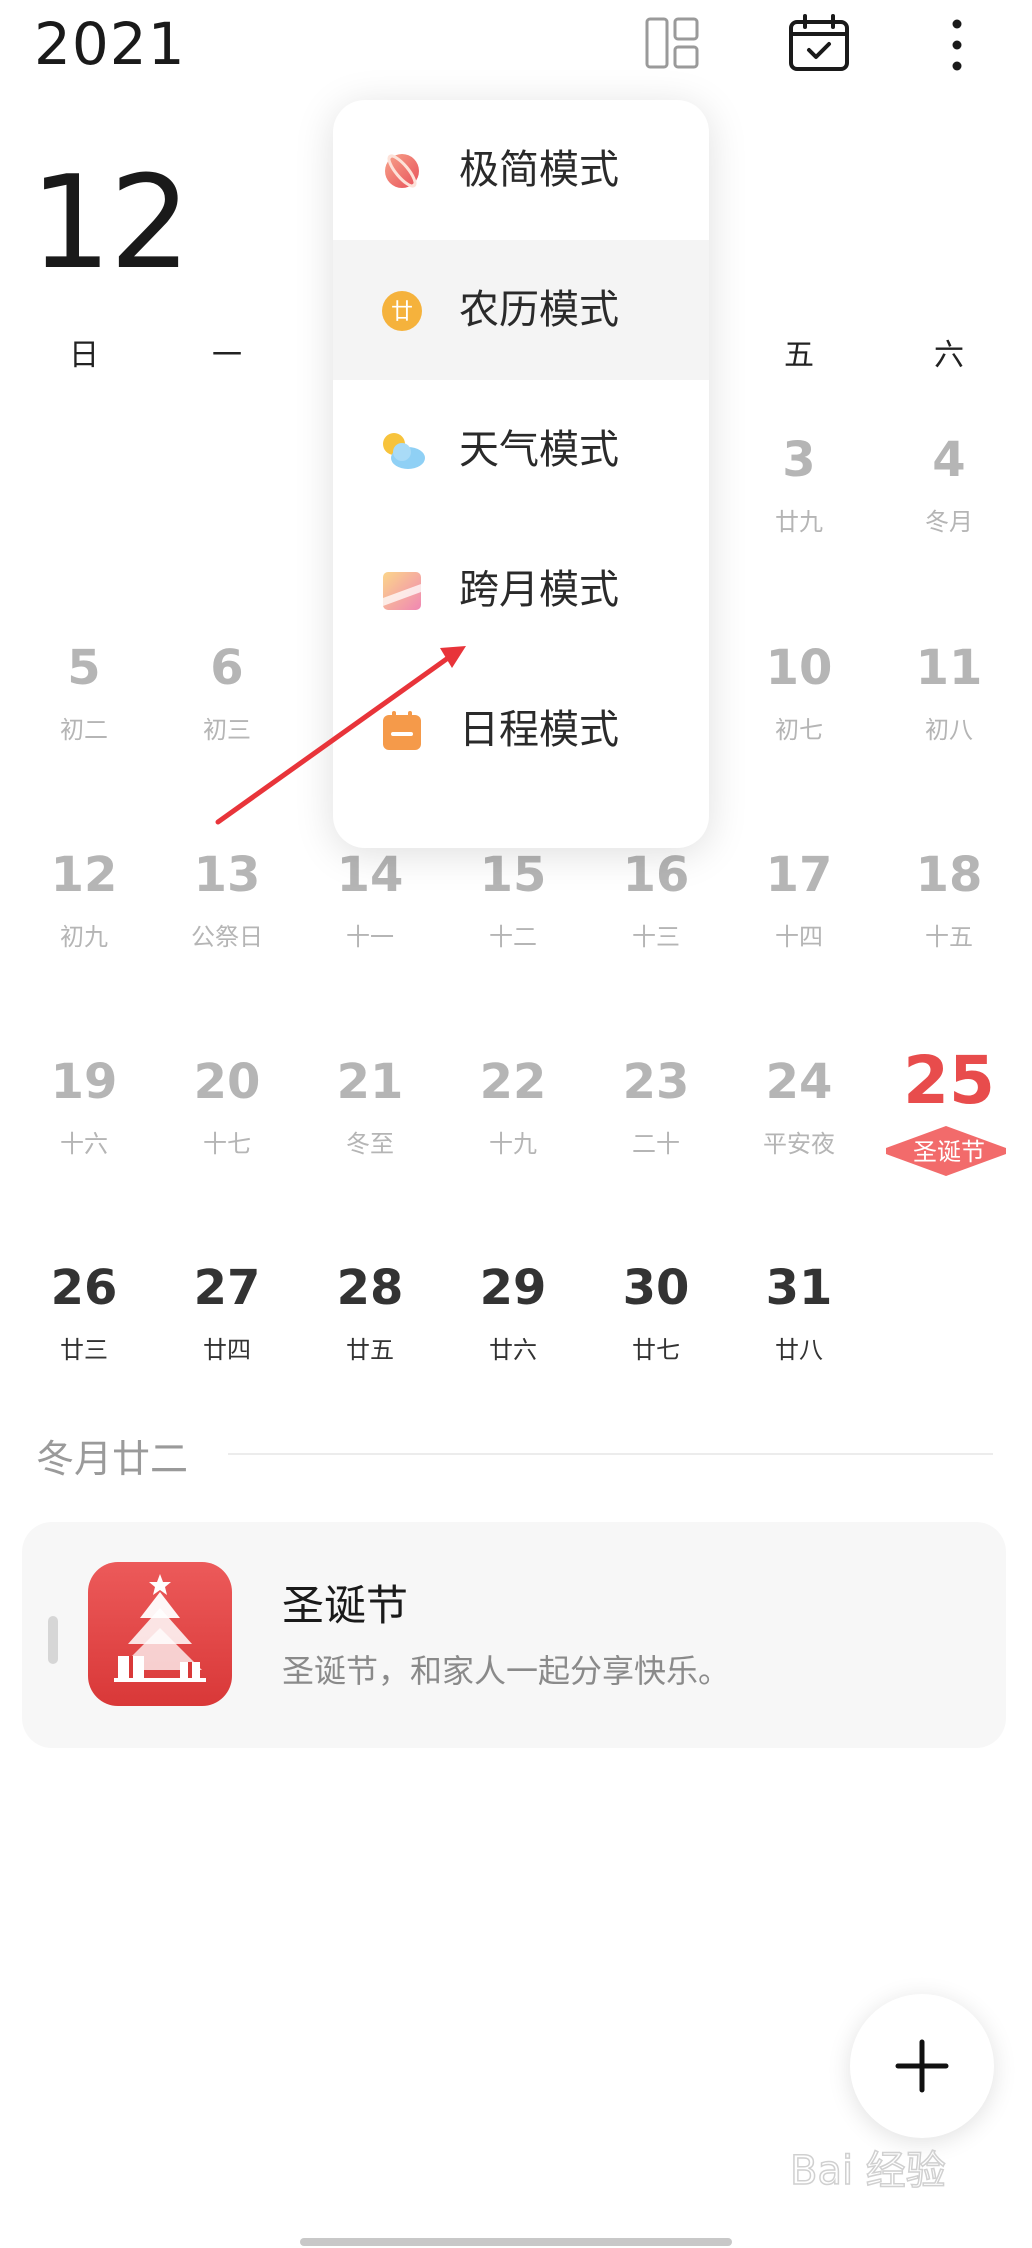 The image size is (1032, 2248). What do you see at coordinates (227, 1082) in the screenshot?
I see `day-number: 20` at bounding box center [227, 1082].